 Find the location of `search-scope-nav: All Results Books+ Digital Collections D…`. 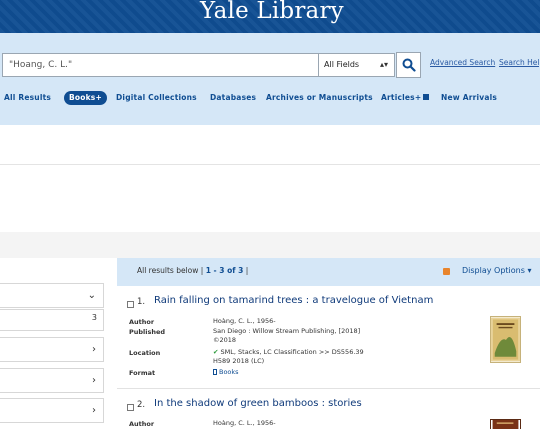

search-scope-nav: All Results Books+ Digital Collections D… is located at coordinates (270, 98).